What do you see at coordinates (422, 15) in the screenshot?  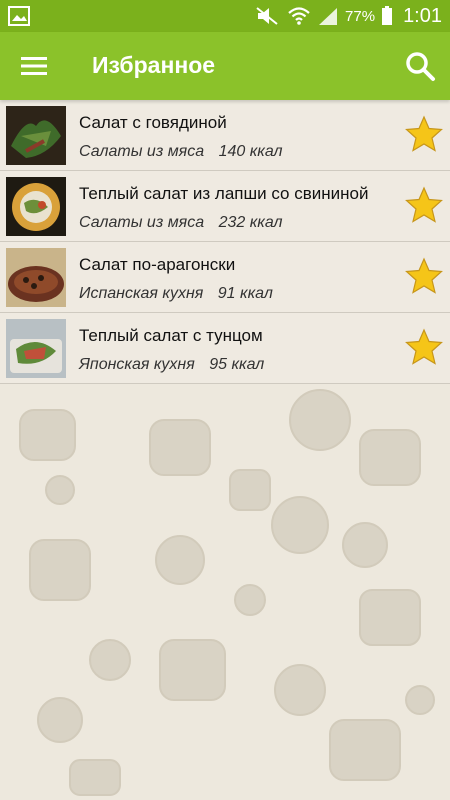 I see `clock: 1:01` at bounding box center [422, 15].